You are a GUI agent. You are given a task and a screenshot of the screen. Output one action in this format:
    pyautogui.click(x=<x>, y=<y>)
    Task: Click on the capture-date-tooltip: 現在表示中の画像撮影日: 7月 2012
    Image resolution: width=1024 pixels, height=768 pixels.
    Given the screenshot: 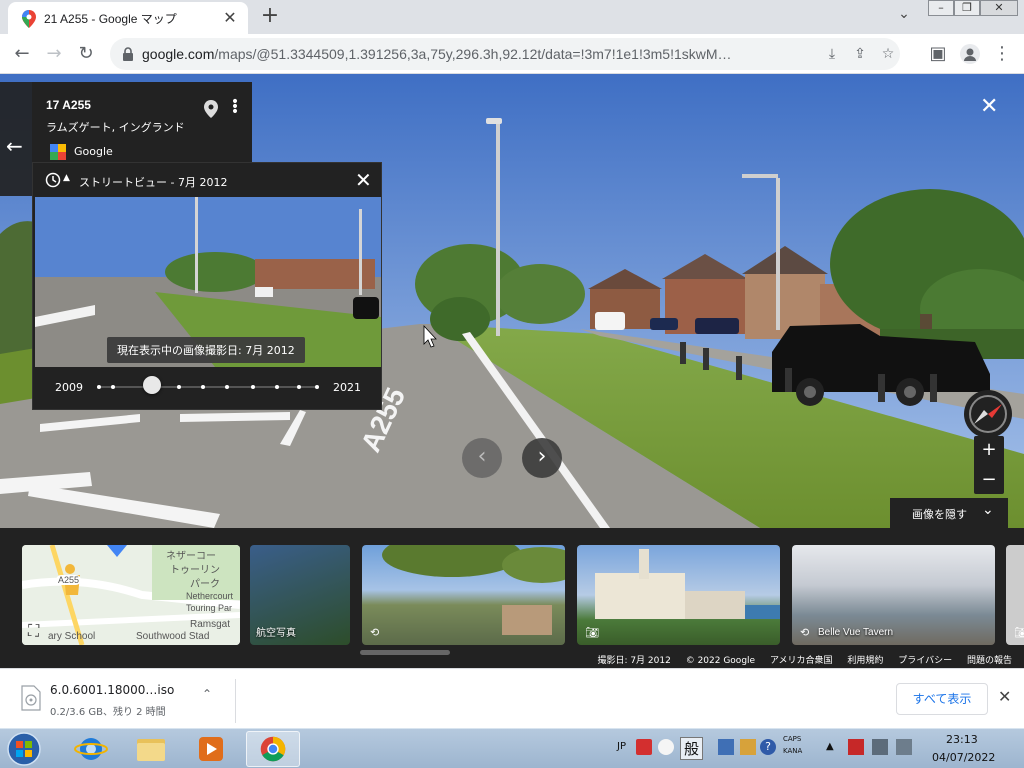 What is the action you would take?
    pyautogui.click(x=206, y=350)
    